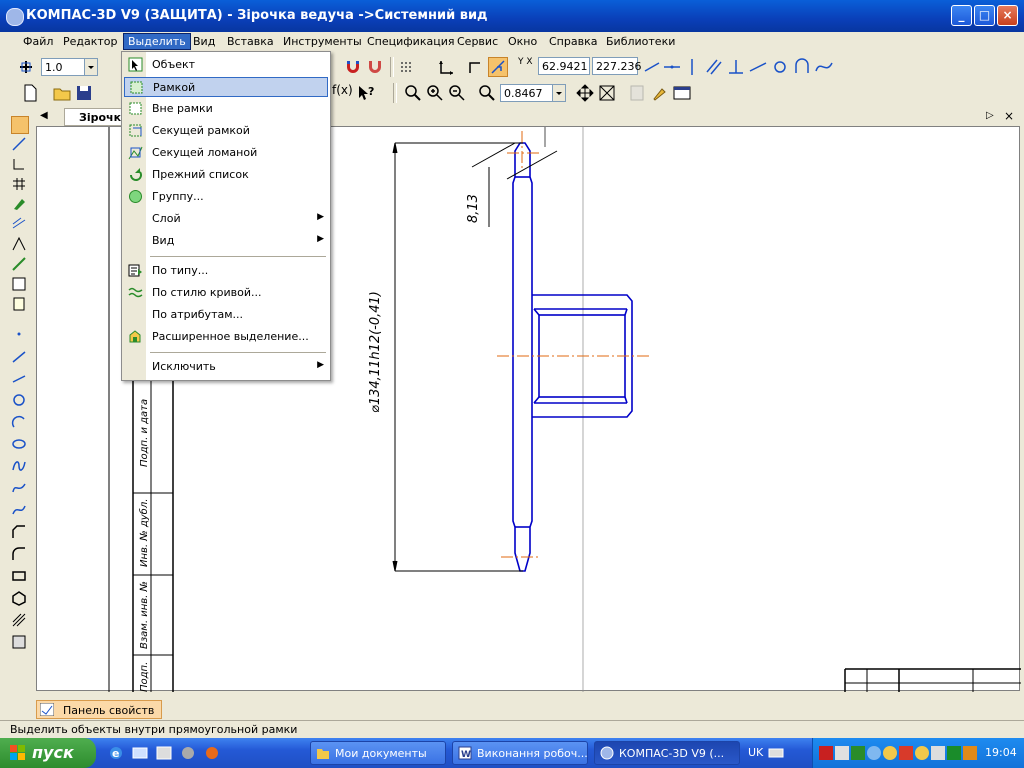  Describe the element at coordinates (585, 93) in the screenshot. I see `pan-icon` at that location.